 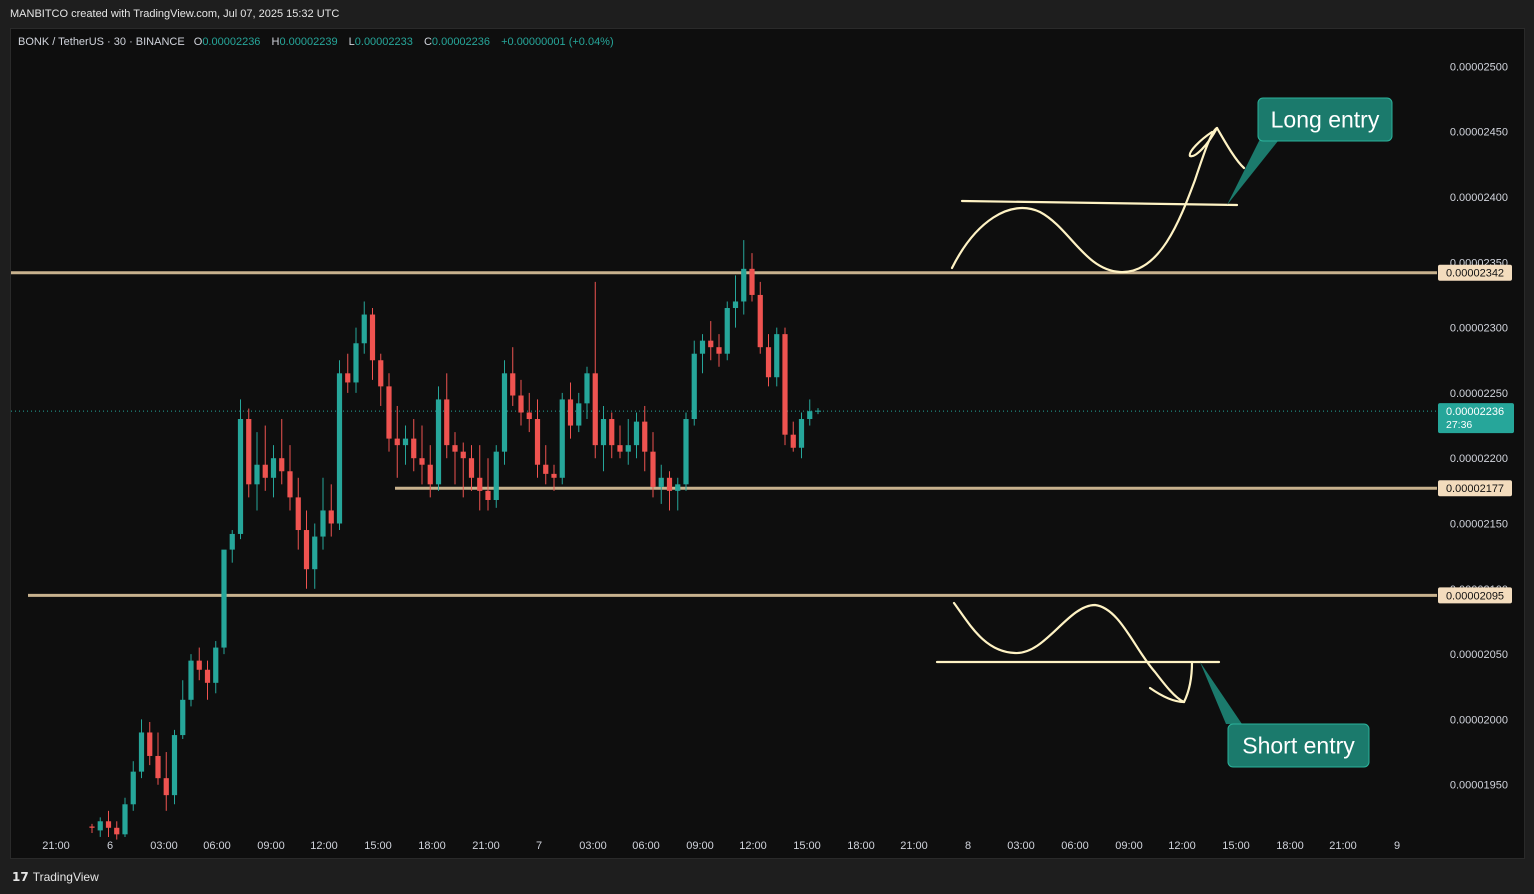 What do you see at coordinates (1203, 142) in the screenshot?
I see `long-arrow-head` at bounding box center [1203, 142].